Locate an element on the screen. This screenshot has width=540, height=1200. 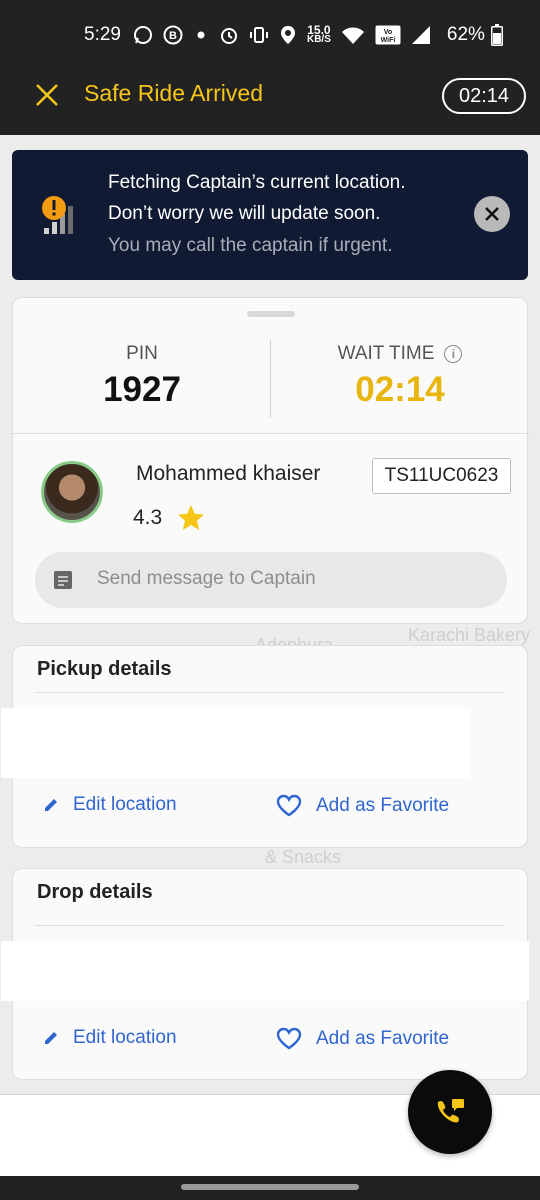
wait-time-label-text: WAIT TIME is located at coordinates (386, 353).